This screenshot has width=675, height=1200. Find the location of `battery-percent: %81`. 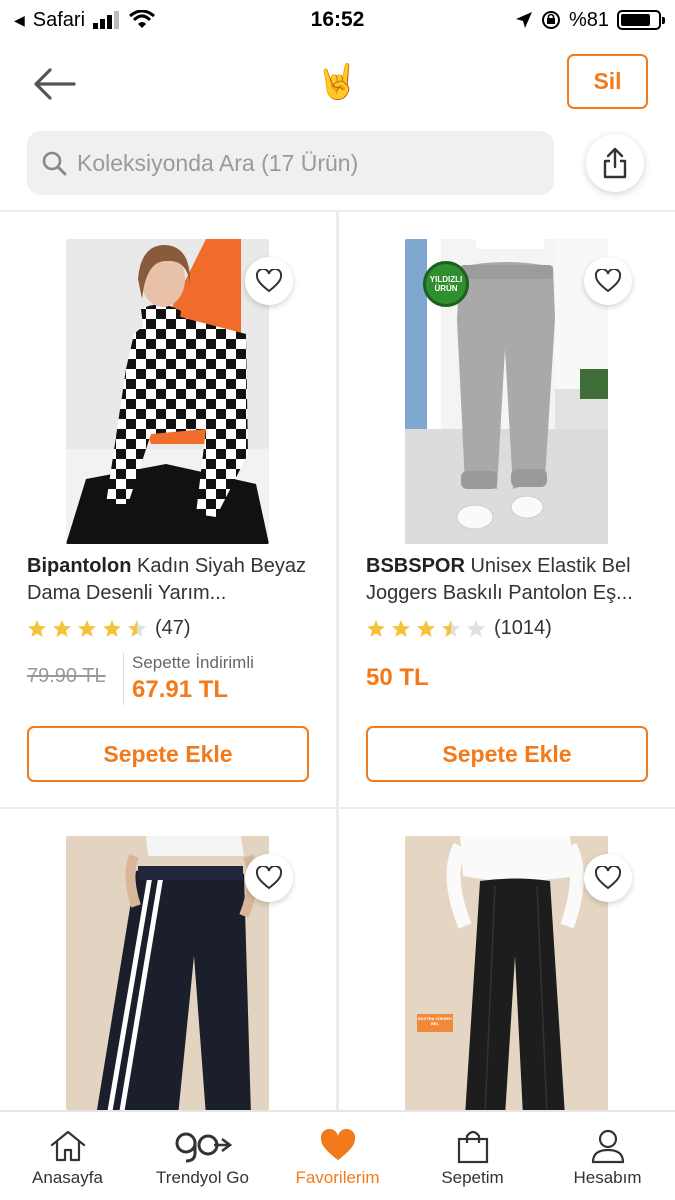

battery-percent: %81 is located at coordinates (588, 19).